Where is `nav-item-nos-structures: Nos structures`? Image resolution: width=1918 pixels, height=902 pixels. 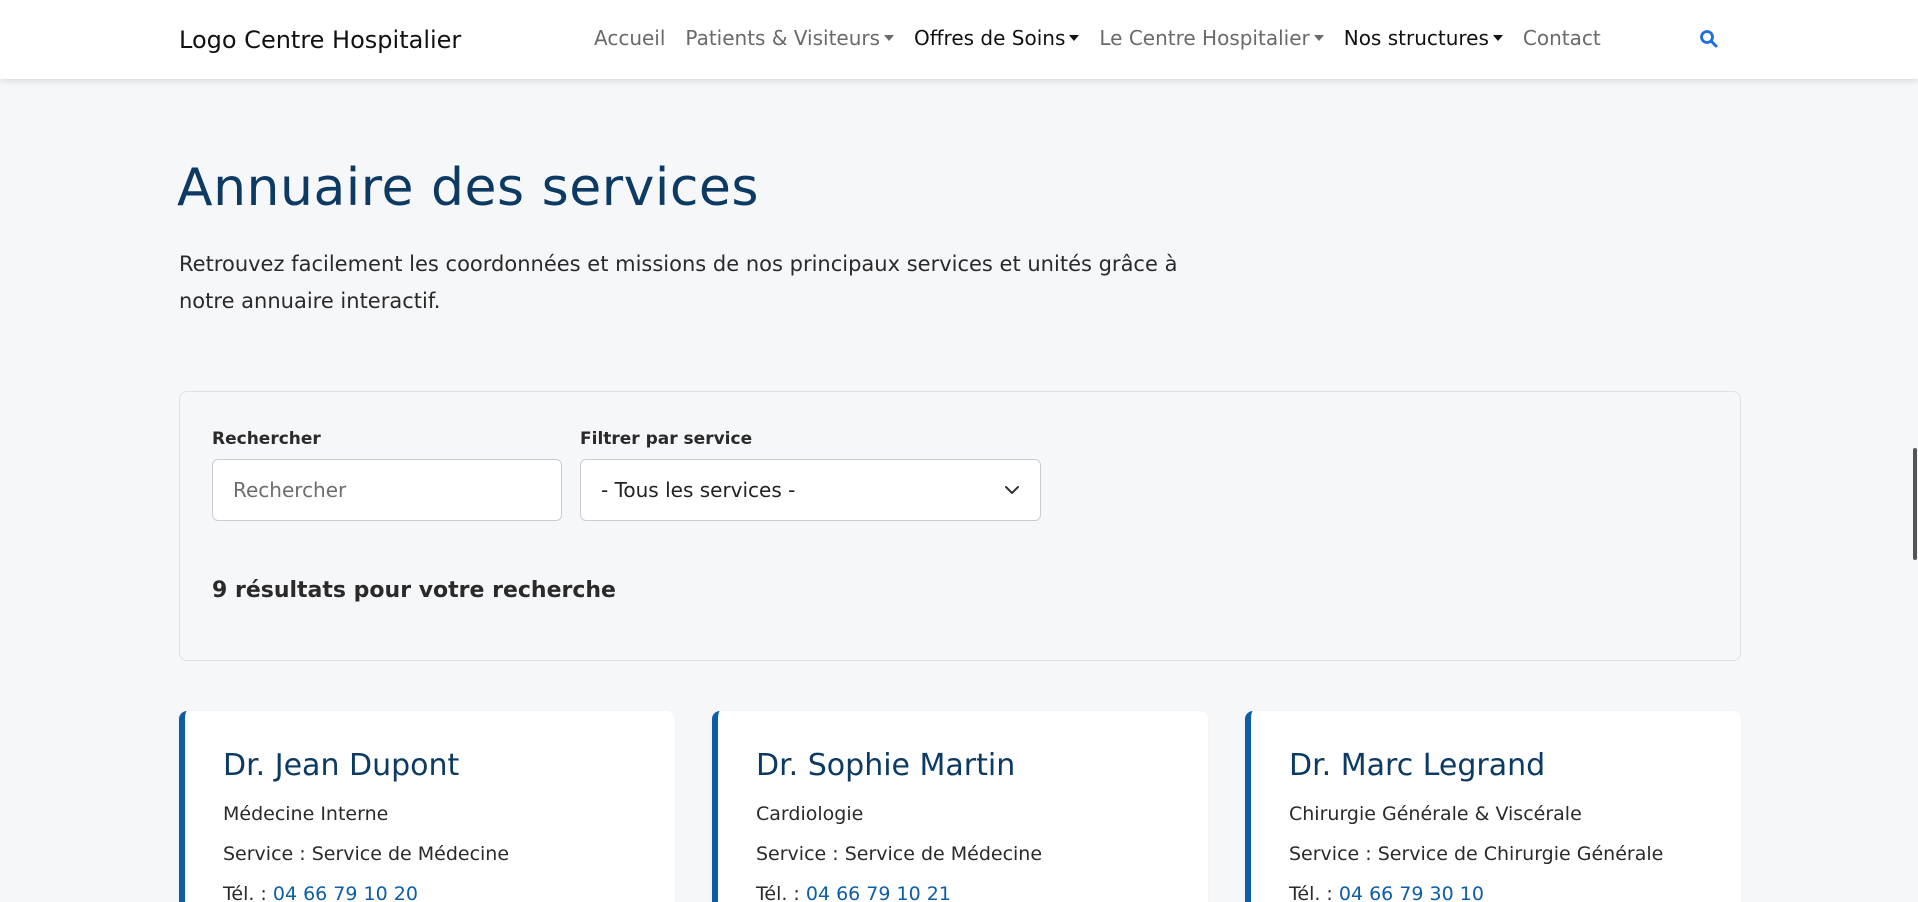
nav-item-nos-structures: Nos structures is located at coordinates (1423, 38).